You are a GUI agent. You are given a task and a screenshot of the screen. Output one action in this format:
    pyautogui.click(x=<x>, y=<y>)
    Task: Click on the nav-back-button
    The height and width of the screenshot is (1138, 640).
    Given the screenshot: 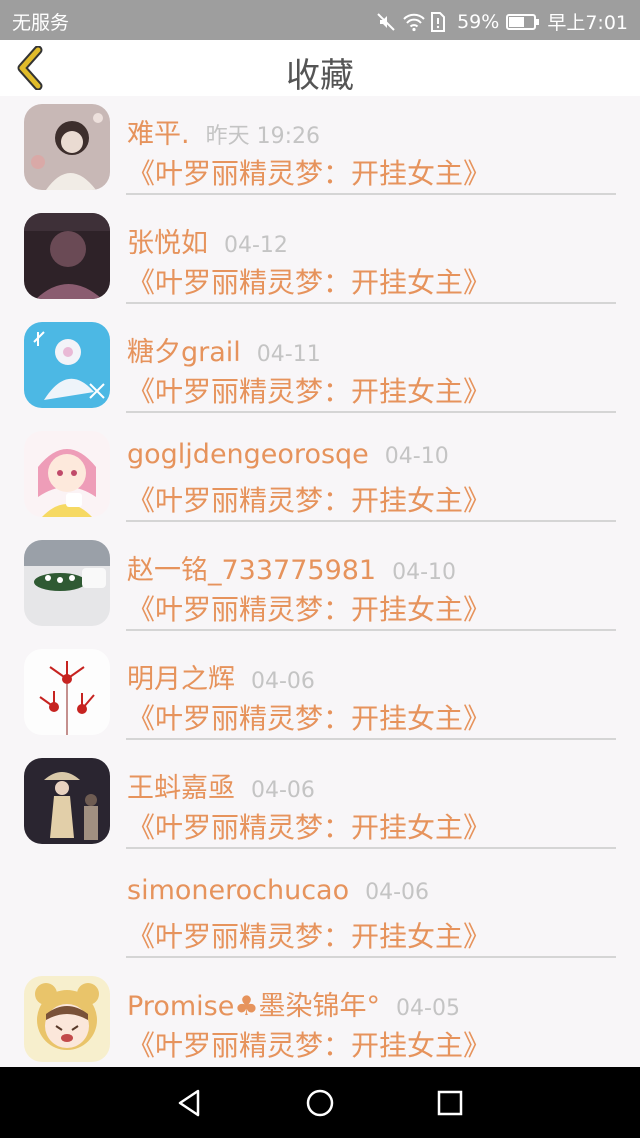 What is the action you would take?
    pyautogui.click(x=190, y=1103)
    